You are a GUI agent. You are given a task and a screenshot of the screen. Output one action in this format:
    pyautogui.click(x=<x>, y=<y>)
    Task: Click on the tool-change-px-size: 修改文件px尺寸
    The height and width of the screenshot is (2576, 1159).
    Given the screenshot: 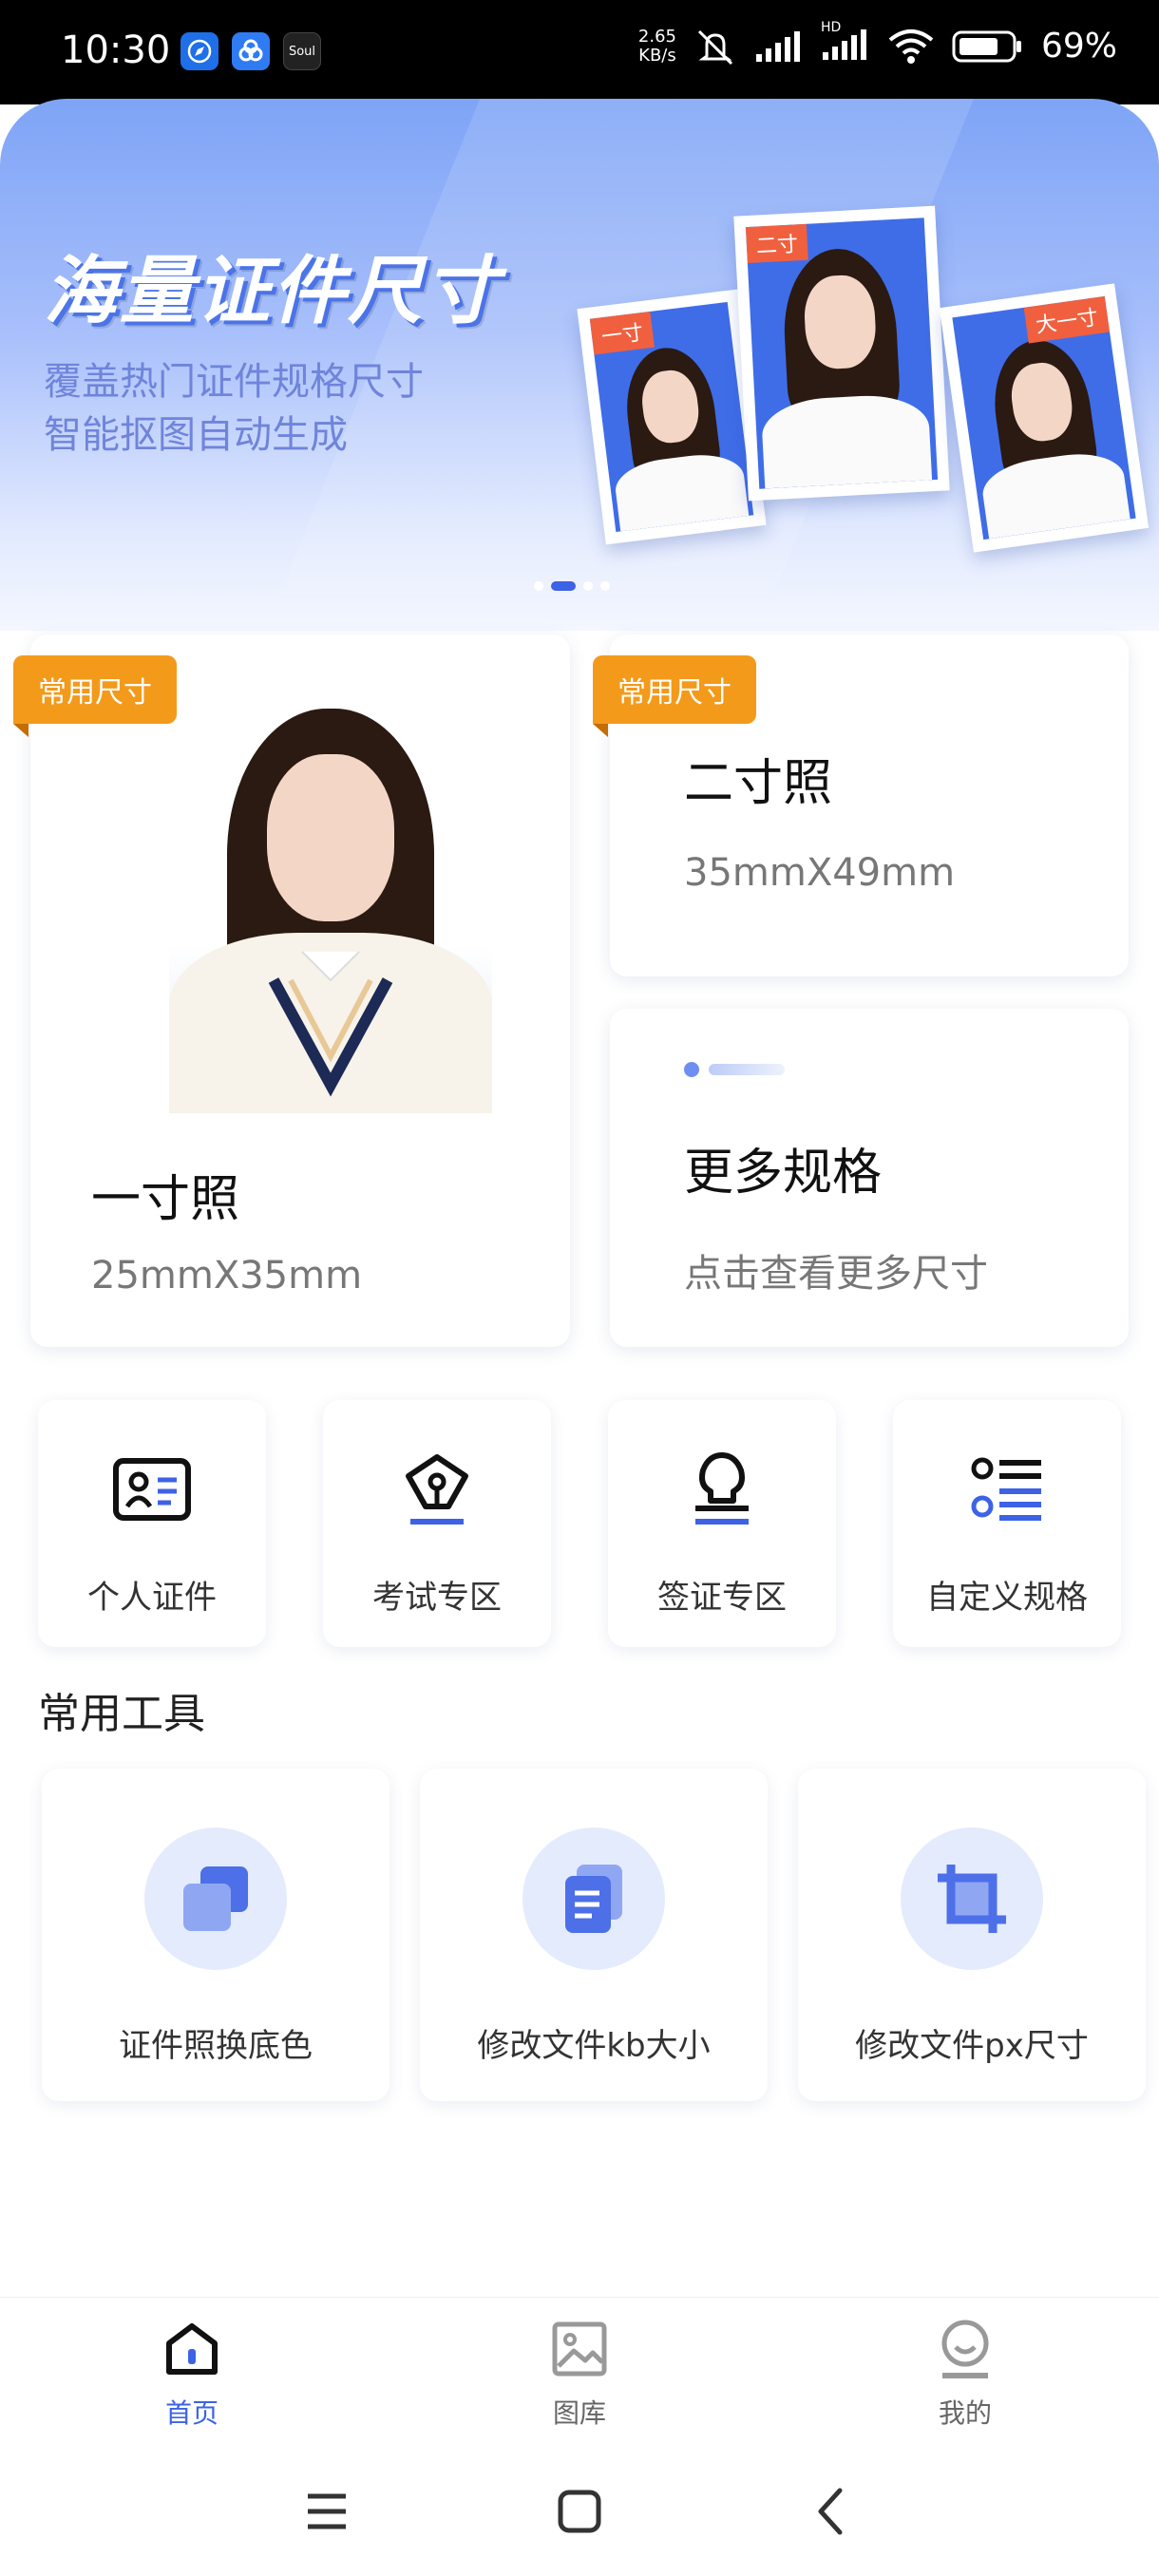 What is the action you would take?
    pyautogui.click(x=972, y=1935)
    